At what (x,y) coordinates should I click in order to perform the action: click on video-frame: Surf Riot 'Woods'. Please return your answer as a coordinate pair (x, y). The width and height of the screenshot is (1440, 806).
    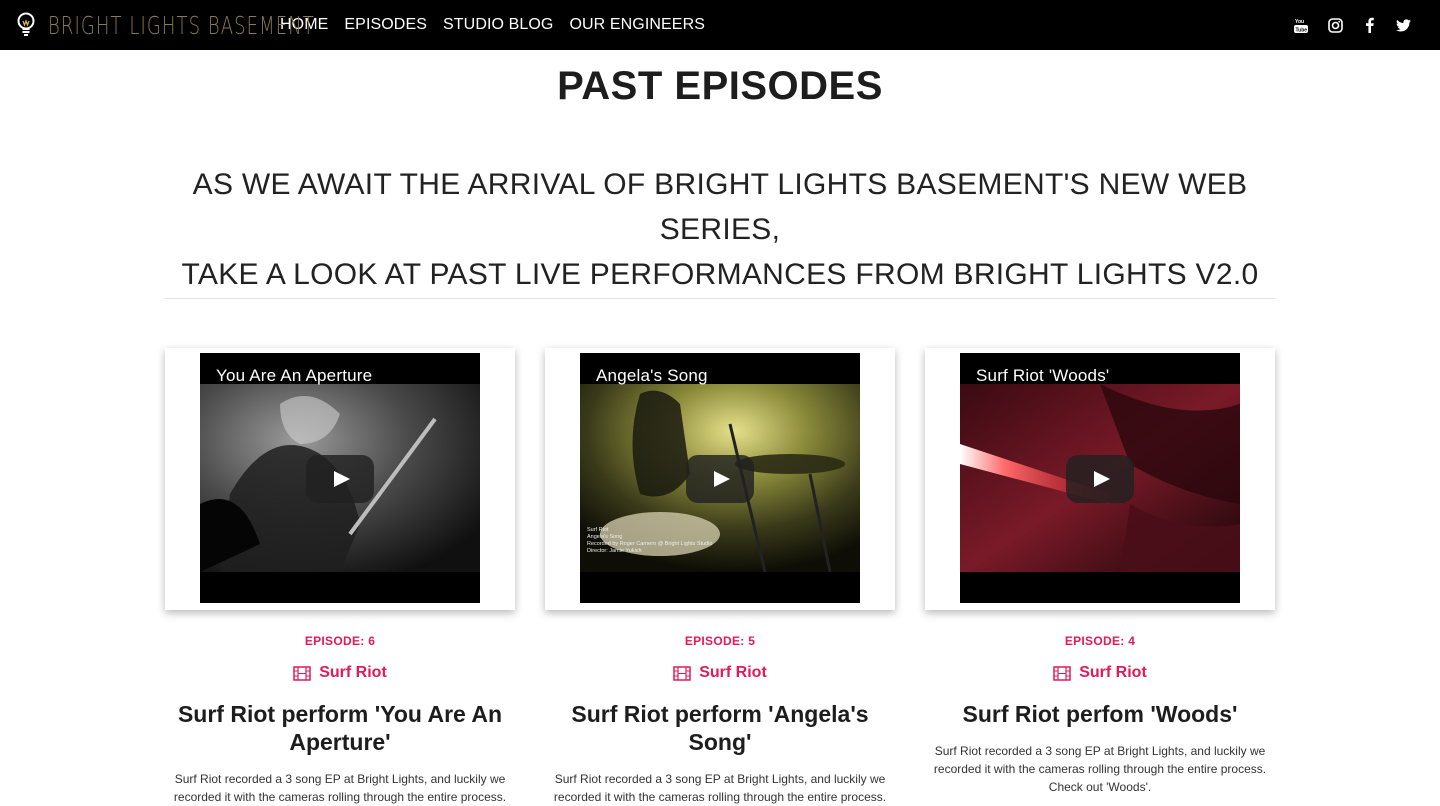
    Looking at the image, I should click on (1100, 479).